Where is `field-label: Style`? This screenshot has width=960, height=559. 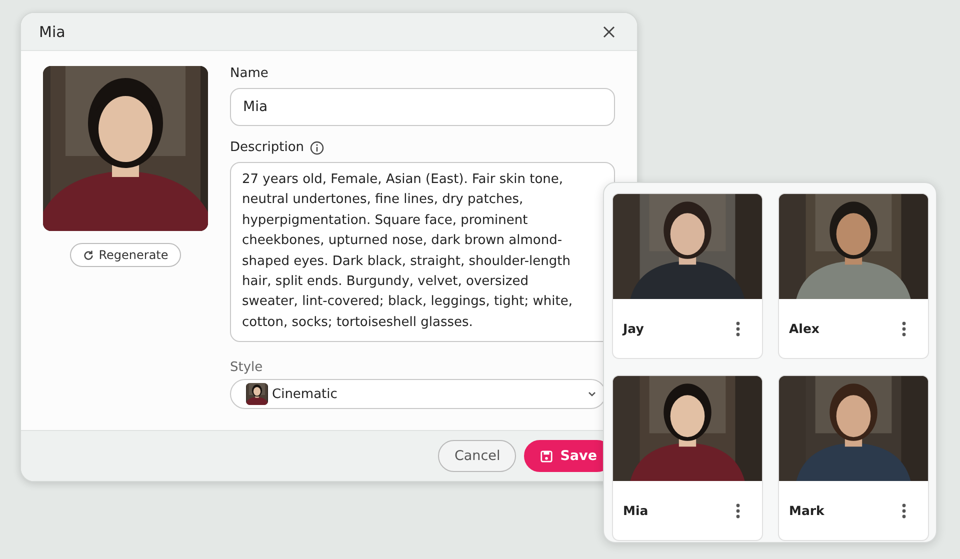 field-label: Style is located at coordinates (247, 367).